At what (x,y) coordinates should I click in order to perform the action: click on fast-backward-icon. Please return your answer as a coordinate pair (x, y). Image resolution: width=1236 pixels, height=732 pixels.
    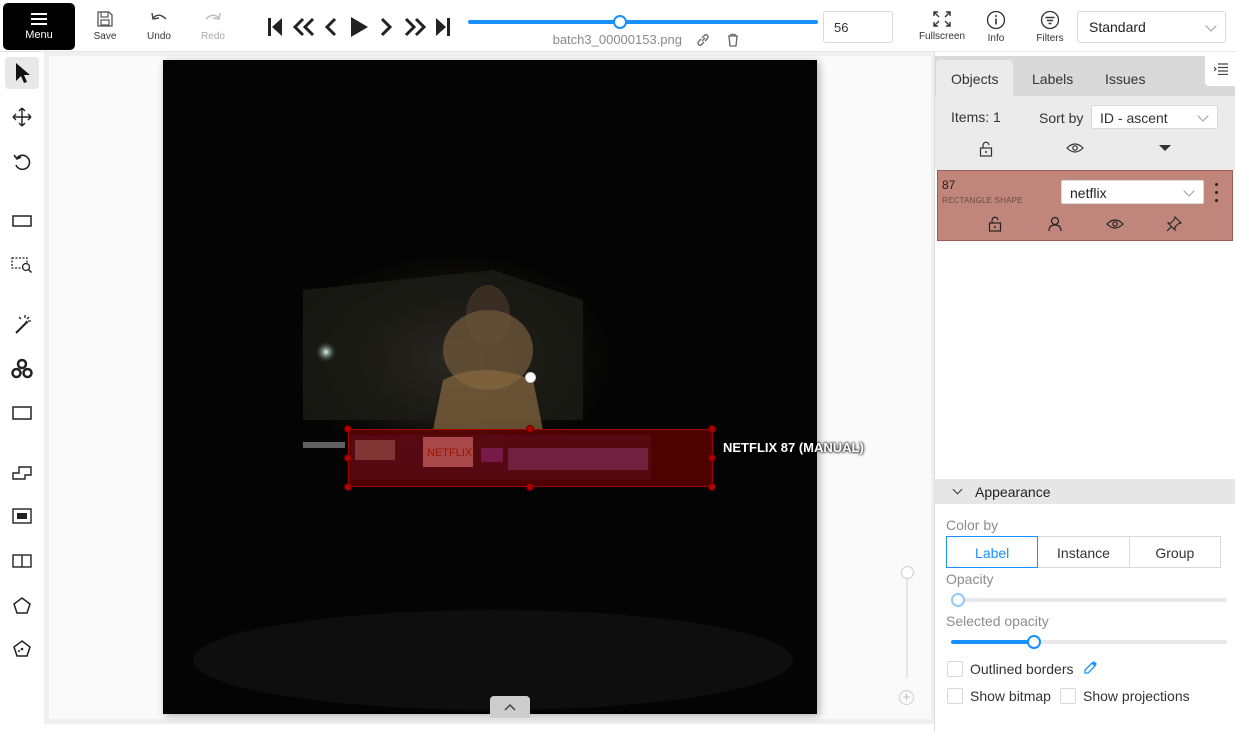
    Looking at the image, I should click on (304, 27).